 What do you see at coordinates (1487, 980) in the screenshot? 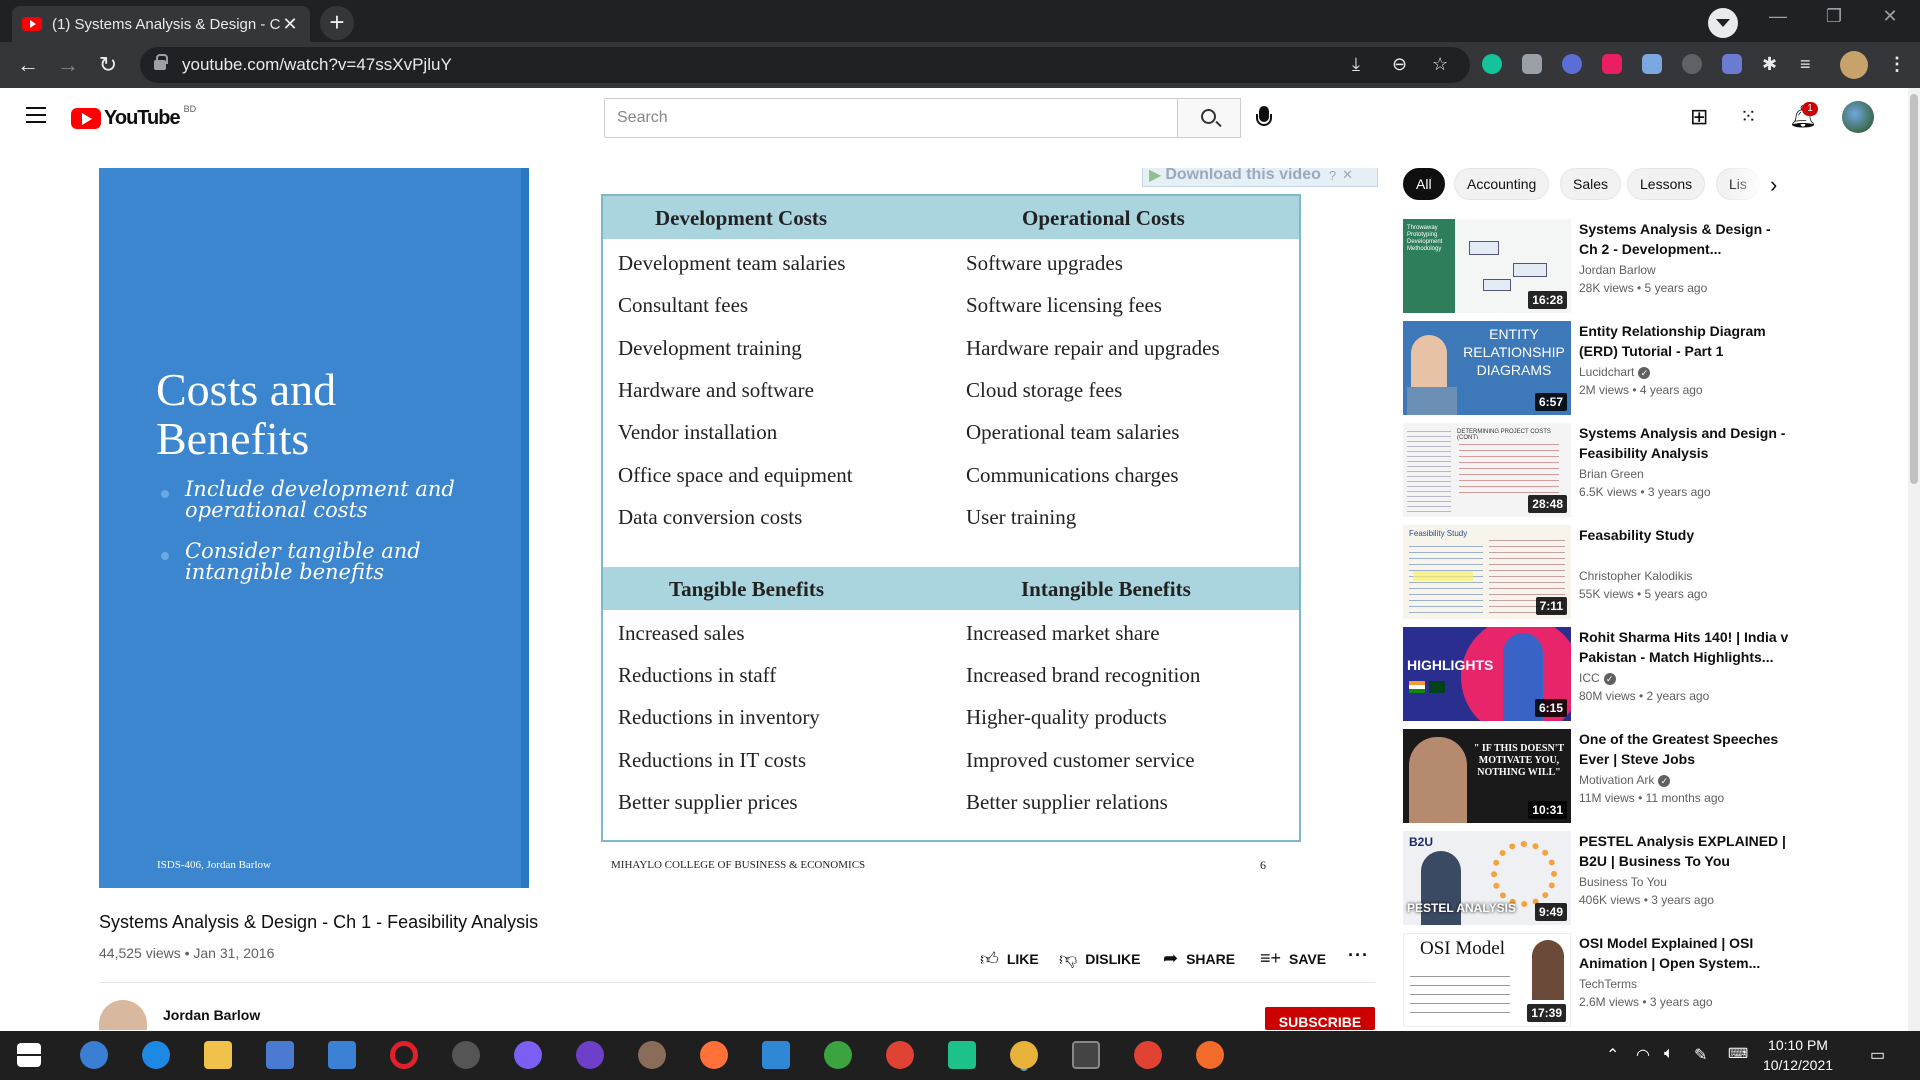
I see `video-thumbnail: OSI Model 17:39` at bounding box center [1487, 980].